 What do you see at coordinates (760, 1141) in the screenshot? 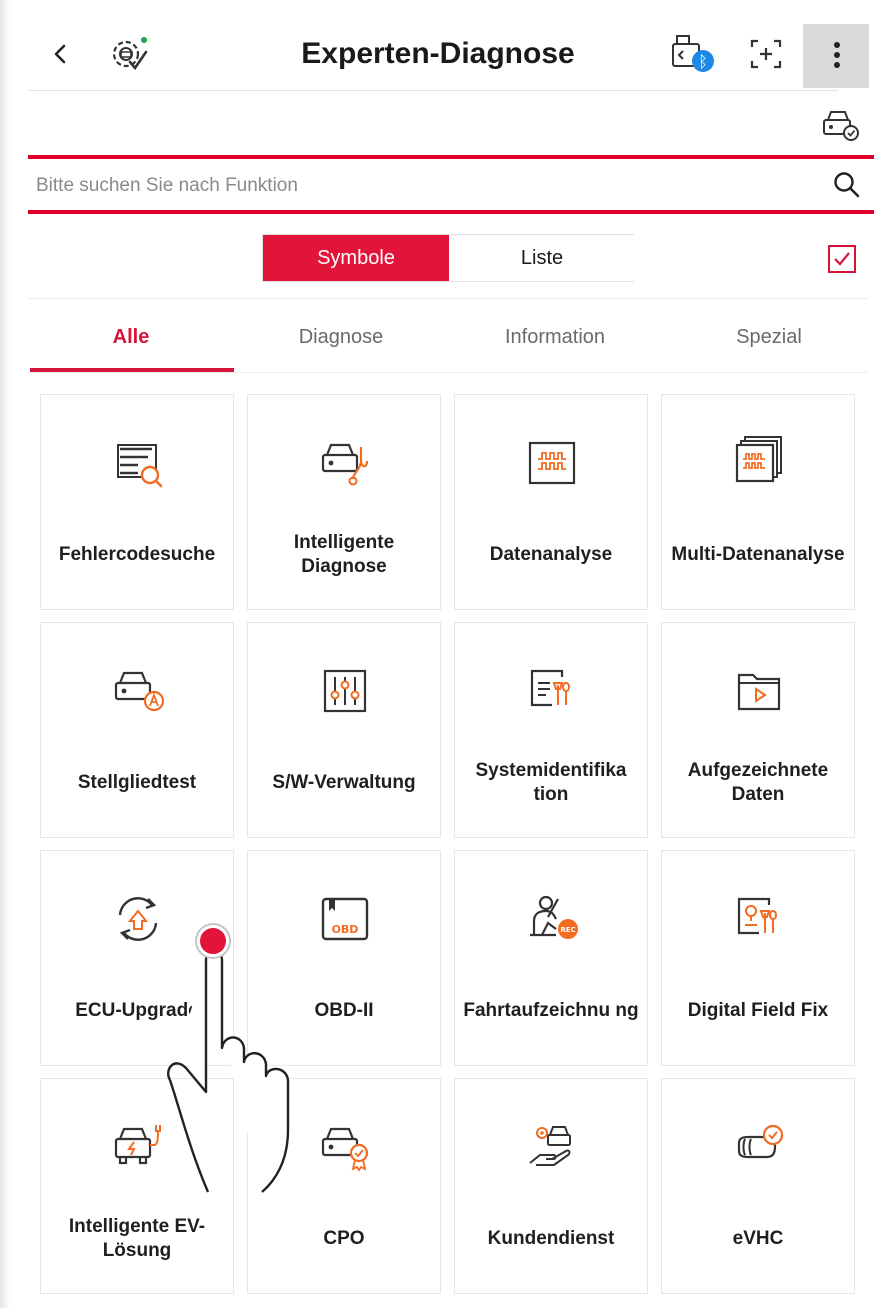
I see `evhc-icon` at bounding box center [760, 1141].